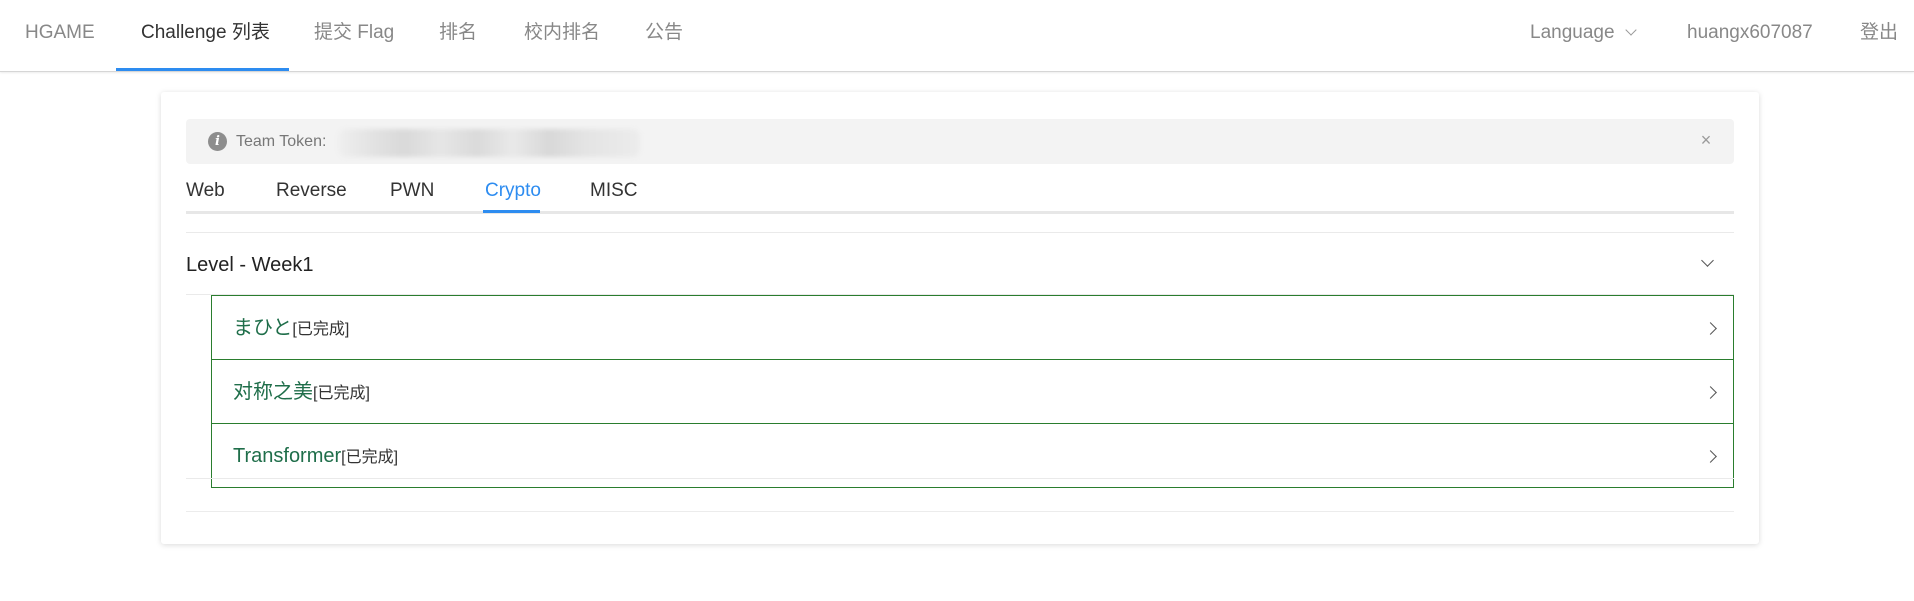 Image resolution: width=1914 pixels, height=601 pixels. I want to click on logout-link: 登出, so click(1879, 35).